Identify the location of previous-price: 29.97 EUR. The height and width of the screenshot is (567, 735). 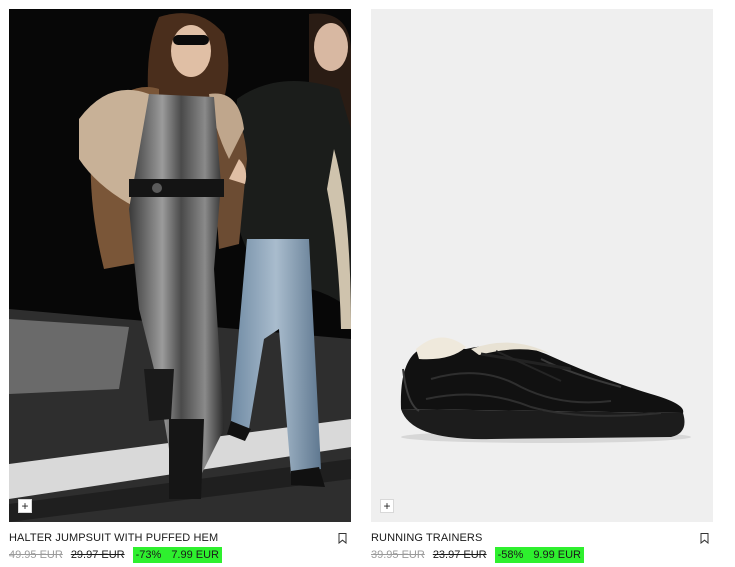
(97, 555).